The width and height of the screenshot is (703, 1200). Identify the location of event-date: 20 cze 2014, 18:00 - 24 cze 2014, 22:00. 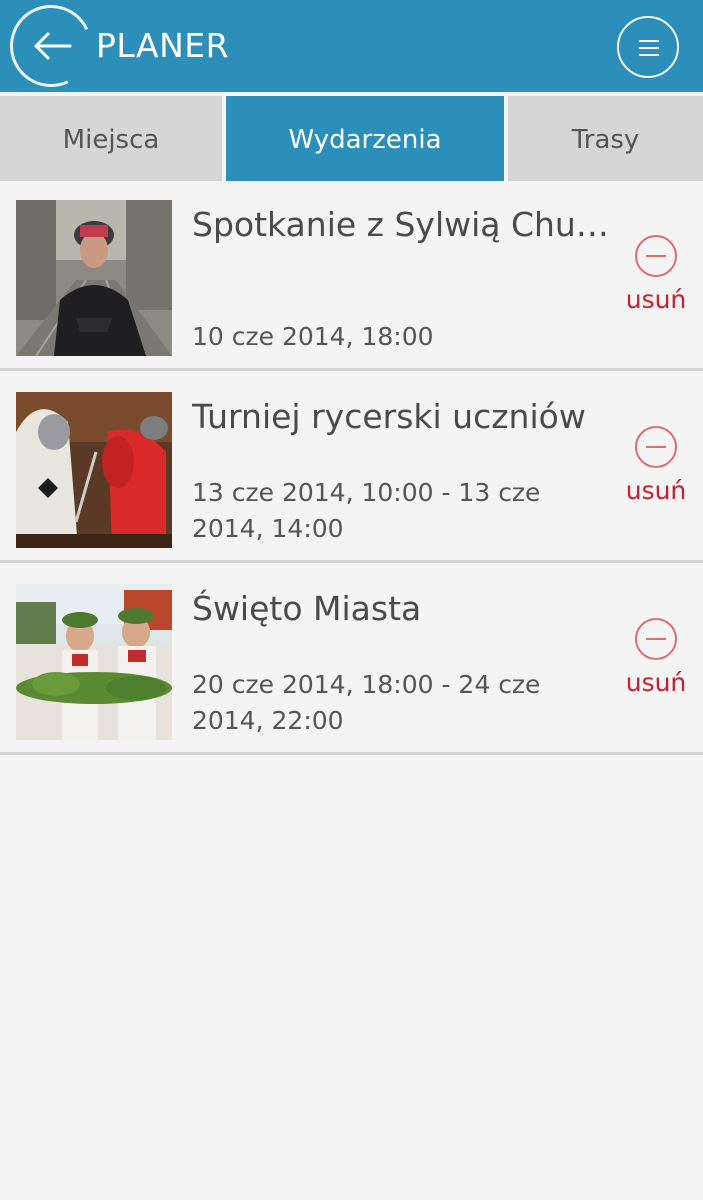
(366, 702).